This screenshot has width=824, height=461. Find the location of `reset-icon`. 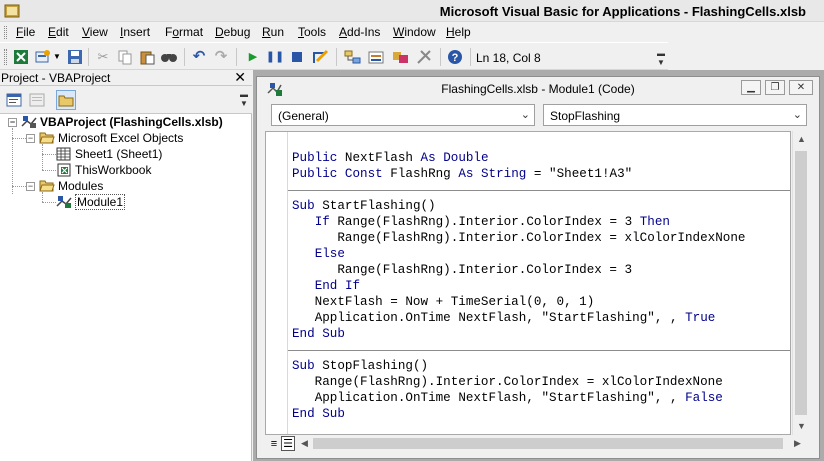

reset-icon is located at coordinates (297, 57).